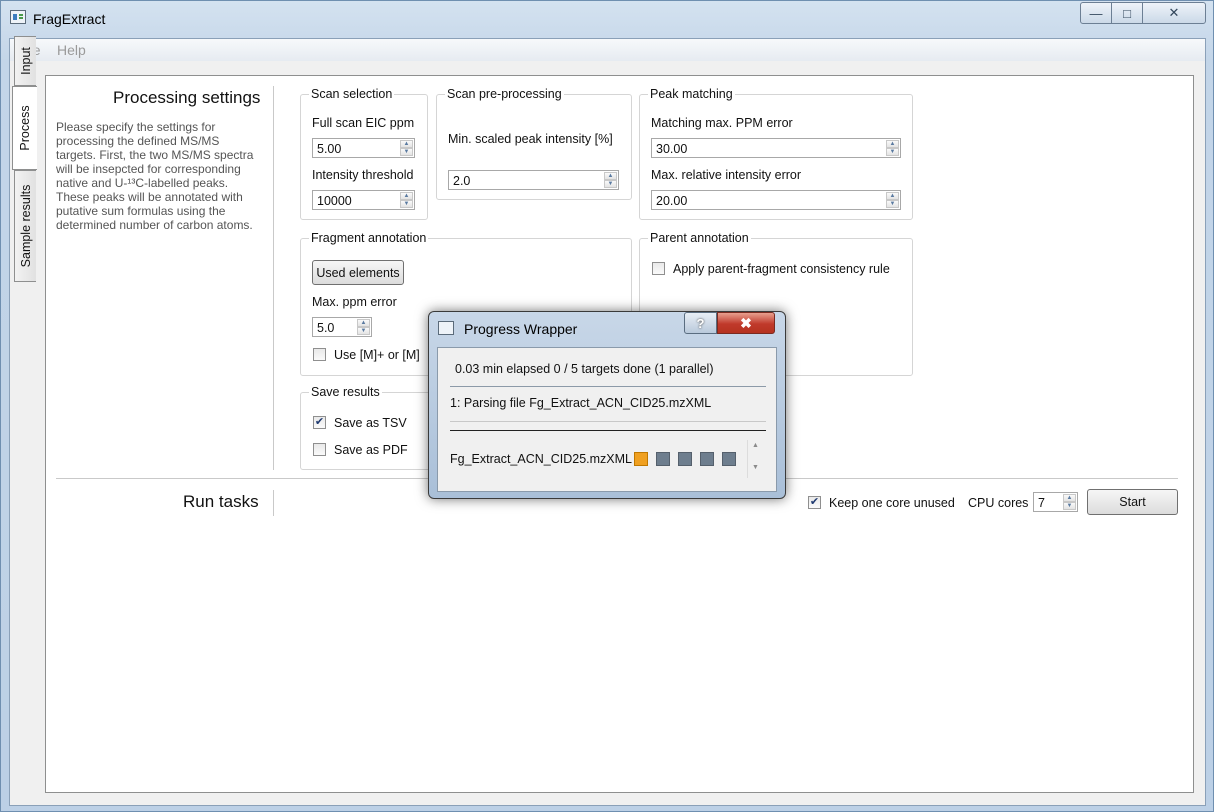  Describe the element at coordinates (18, 17) in the screenshot. I see `app-icon` at that location.